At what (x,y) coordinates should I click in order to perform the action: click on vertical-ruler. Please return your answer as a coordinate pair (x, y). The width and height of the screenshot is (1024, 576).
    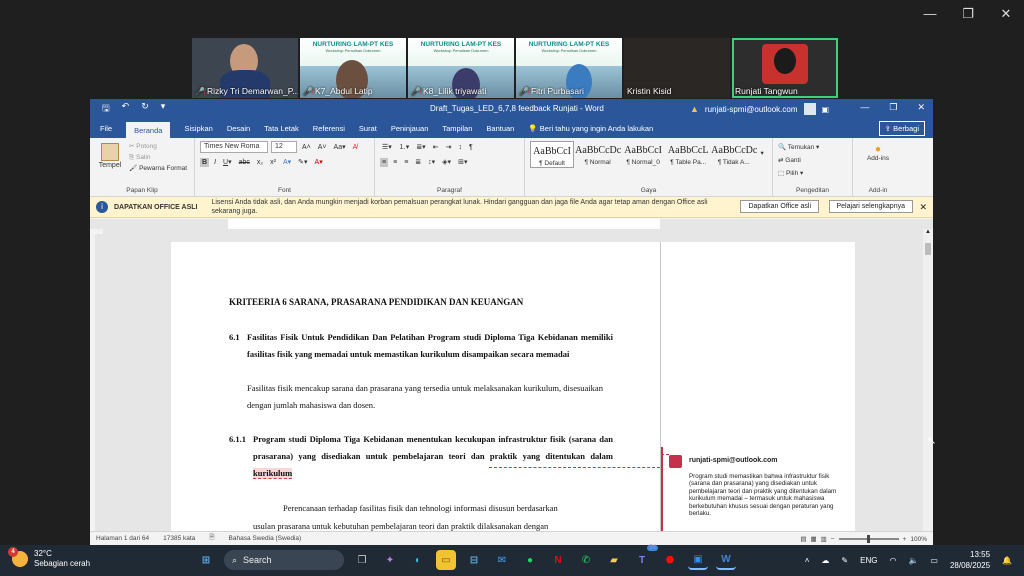
    Looking at the image, I should click on (99, 384).